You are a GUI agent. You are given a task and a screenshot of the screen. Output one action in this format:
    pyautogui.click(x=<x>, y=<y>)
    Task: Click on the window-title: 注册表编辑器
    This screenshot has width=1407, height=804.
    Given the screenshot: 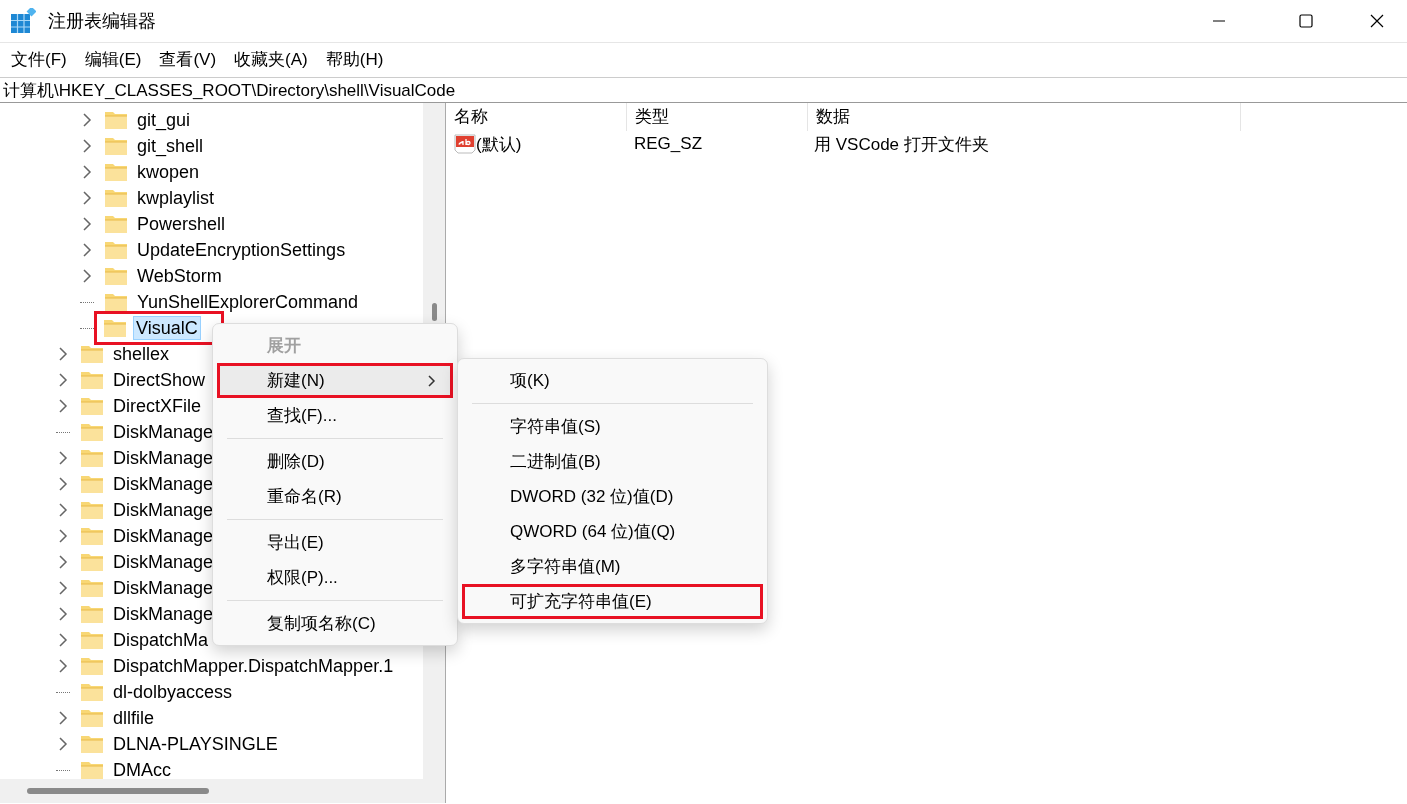 What is the action you would take?
    pyautogui.click(x=102, y=21)
    